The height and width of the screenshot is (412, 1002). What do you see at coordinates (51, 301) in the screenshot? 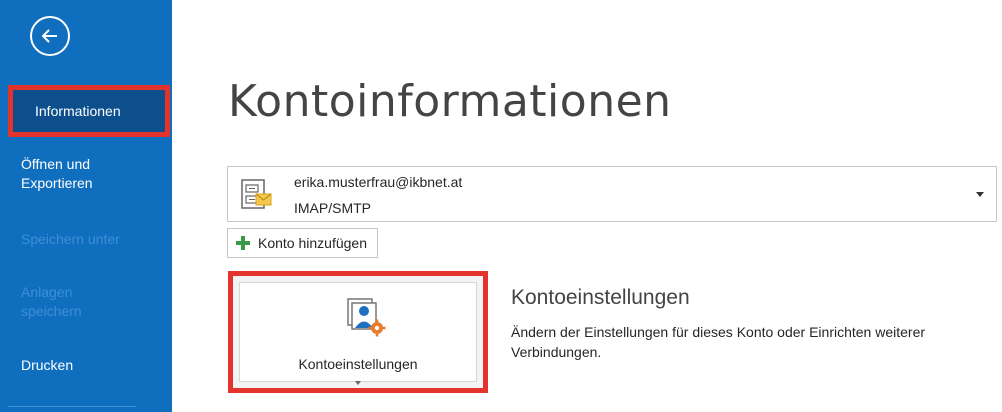
I see `sidebar-item-label: Anlagen speichern` at bounding box center [51, 301].